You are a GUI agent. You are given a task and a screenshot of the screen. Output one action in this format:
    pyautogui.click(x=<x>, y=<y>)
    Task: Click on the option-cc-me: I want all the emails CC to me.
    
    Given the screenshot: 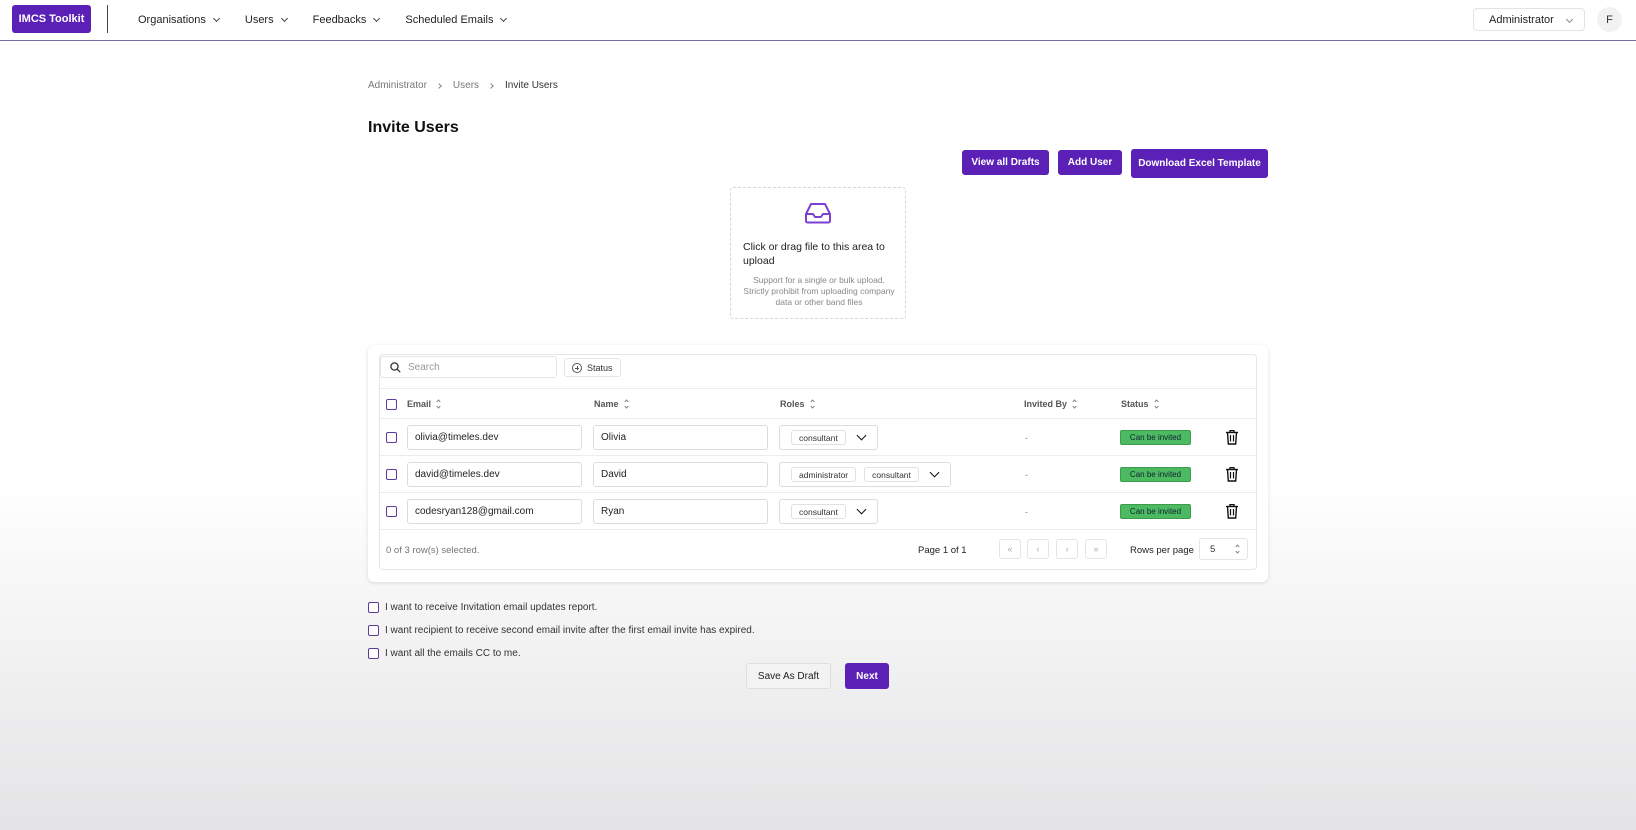 What is the action you would take?
    pyautogui.click(x=444, y=653)
    